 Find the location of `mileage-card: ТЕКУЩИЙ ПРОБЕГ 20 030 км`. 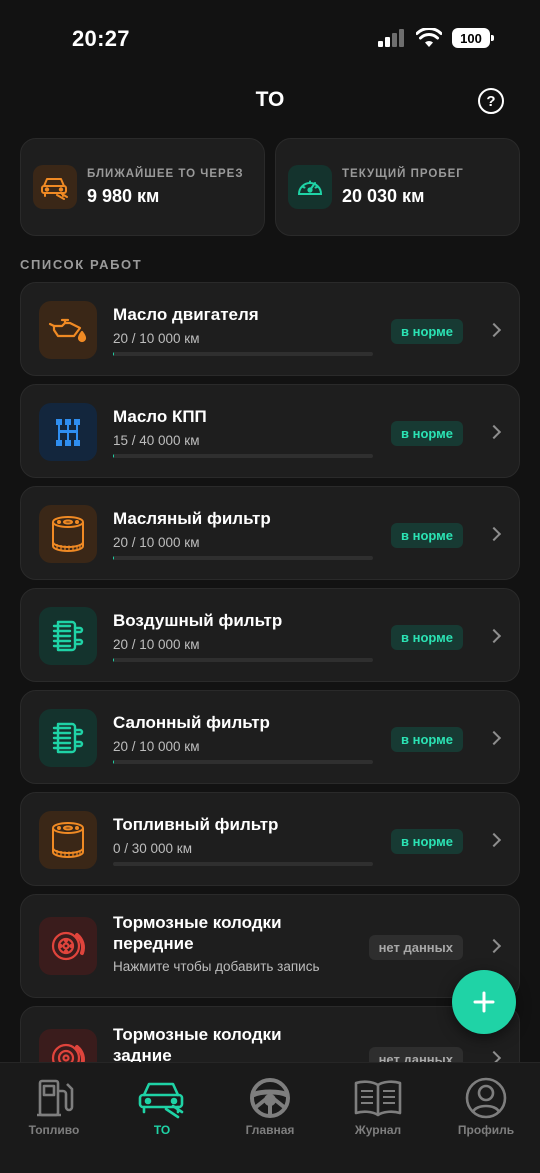

mileage-card: ТЕКУЩИЙ ПРОБЕГ 20 030 км is located at coordinates (397, 187).